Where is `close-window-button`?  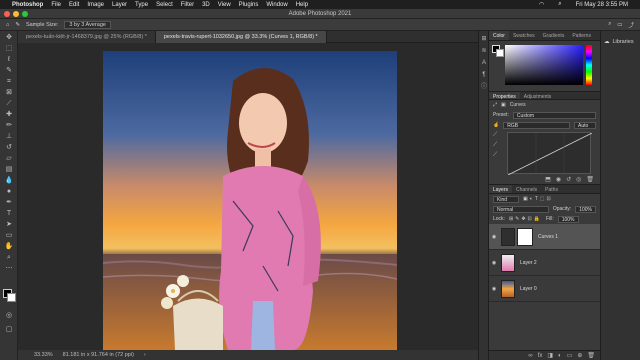 close-window-button is located at coordinates (7, 14).